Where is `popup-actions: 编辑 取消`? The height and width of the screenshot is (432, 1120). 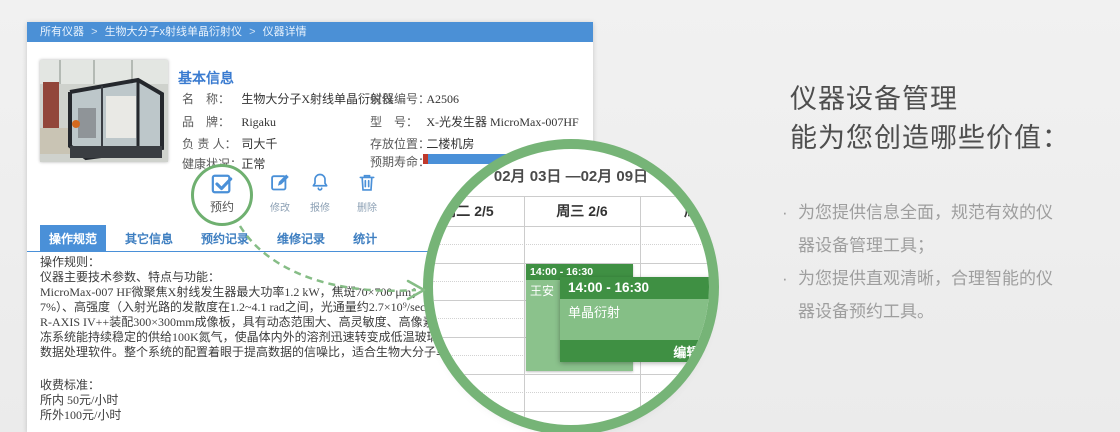 popup-actions: 编辑 取消 is located at coordinates (634, 351).